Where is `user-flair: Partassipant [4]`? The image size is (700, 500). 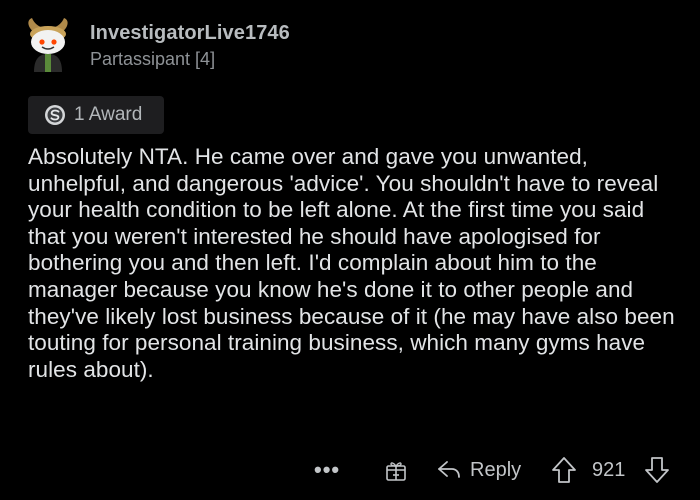
user-flair: Partassipant [4] is located at coordinates (153, 59).